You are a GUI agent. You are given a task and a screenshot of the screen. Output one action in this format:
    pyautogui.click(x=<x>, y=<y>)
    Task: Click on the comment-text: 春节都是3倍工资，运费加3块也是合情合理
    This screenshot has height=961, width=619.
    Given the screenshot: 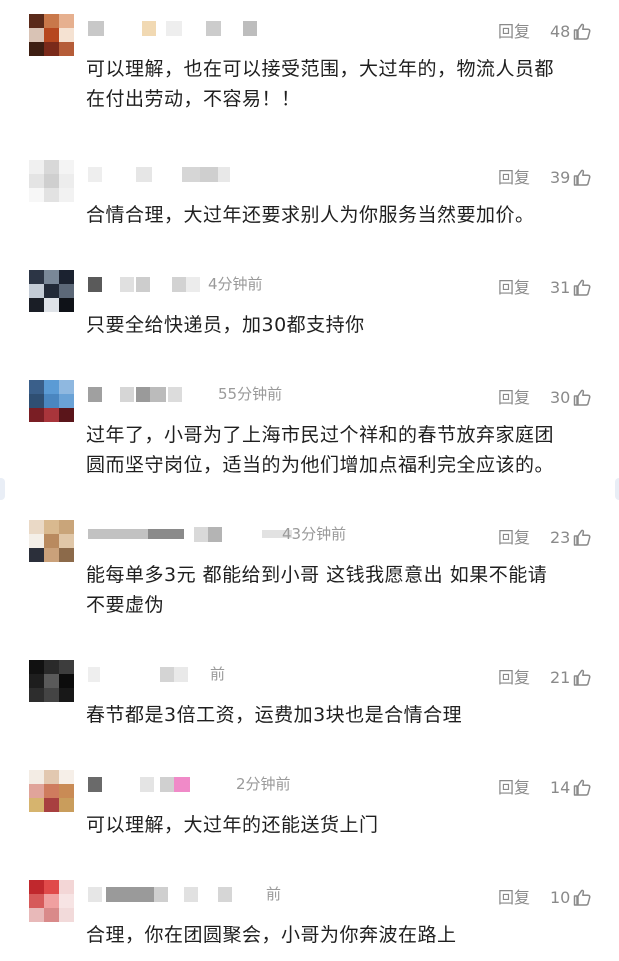 What is the action you would take?
    pyautogui.click(x=346, y=715)
    